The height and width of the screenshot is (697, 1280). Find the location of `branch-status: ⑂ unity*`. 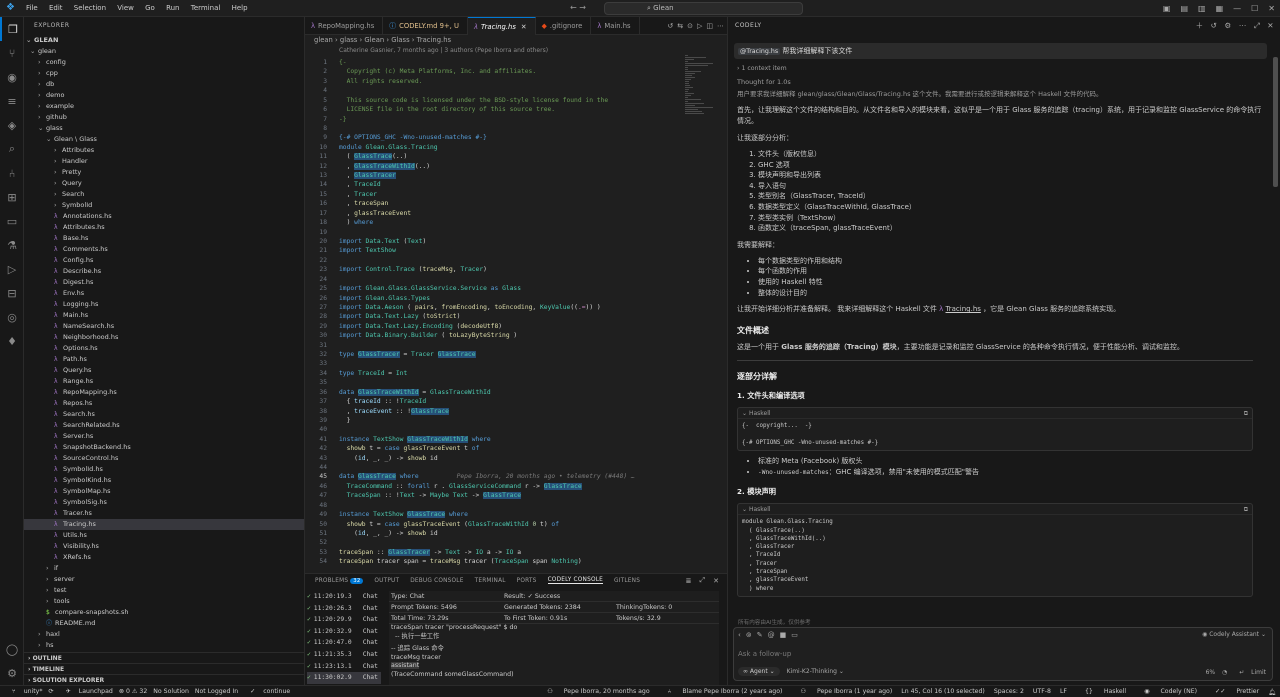

branch-status: ⑂ unity* is located at coordinates (24, 691).